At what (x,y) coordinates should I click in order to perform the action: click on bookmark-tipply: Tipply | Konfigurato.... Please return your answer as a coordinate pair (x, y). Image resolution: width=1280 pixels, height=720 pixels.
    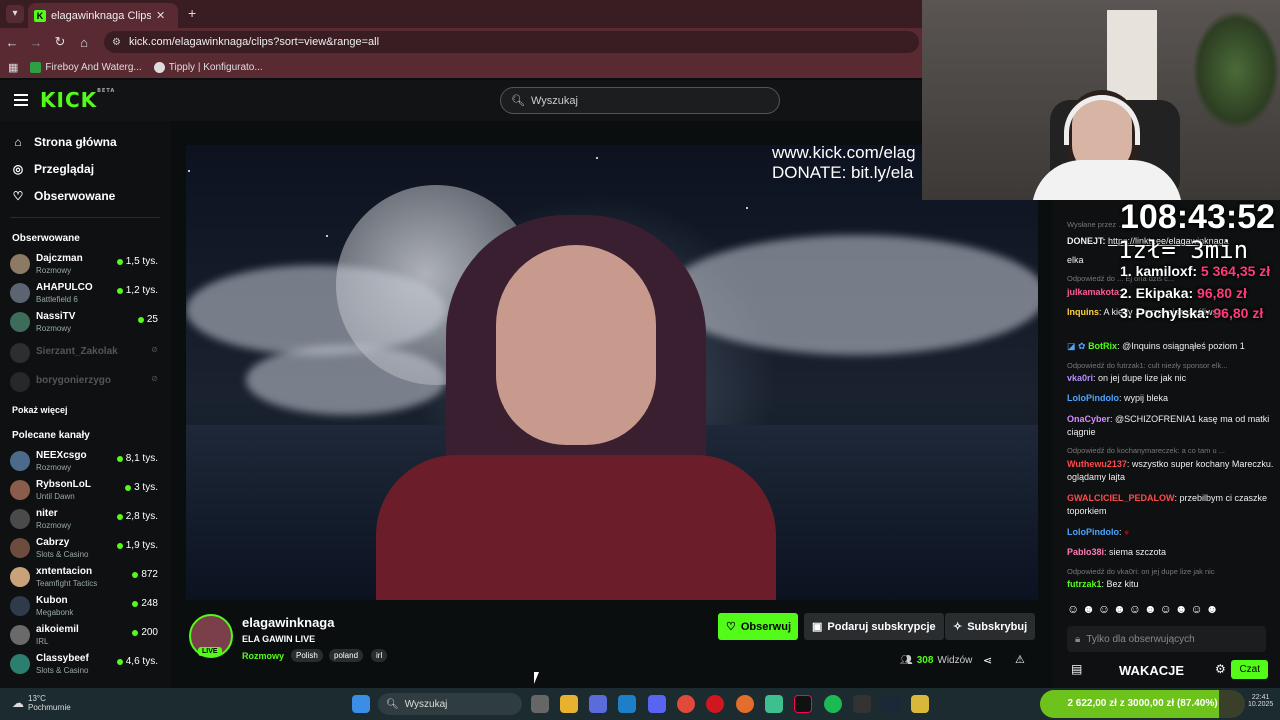
    Looking at the image, I should click on (208, 67).